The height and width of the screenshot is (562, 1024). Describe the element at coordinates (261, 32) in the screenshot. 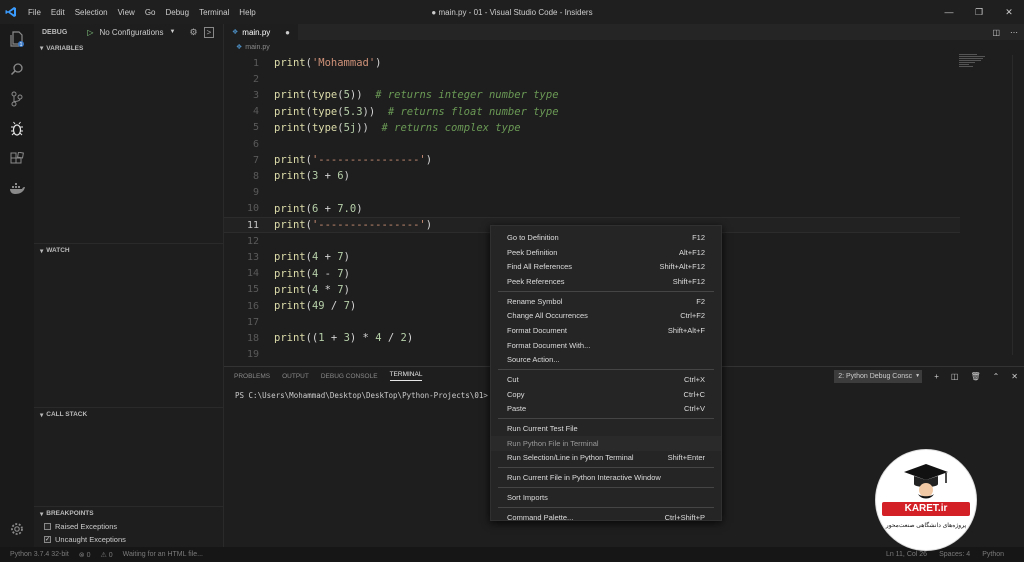

I see `tab-main-py: ❖ main.py ●` at that location.